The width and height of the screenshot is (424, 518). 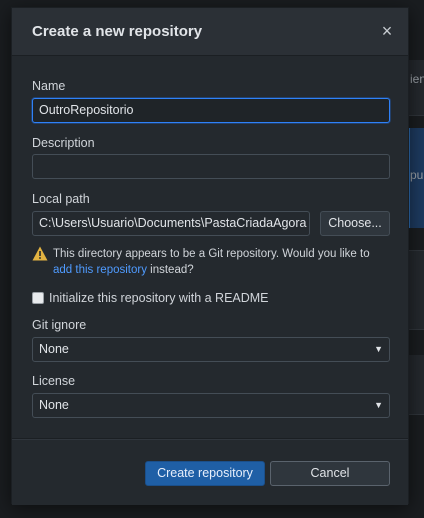 What do you see at coordinates (159, 298) in the screenshot?
I see `readme-checkbox-label: Initialize this repository with a README` at bounding box center [159, 298].